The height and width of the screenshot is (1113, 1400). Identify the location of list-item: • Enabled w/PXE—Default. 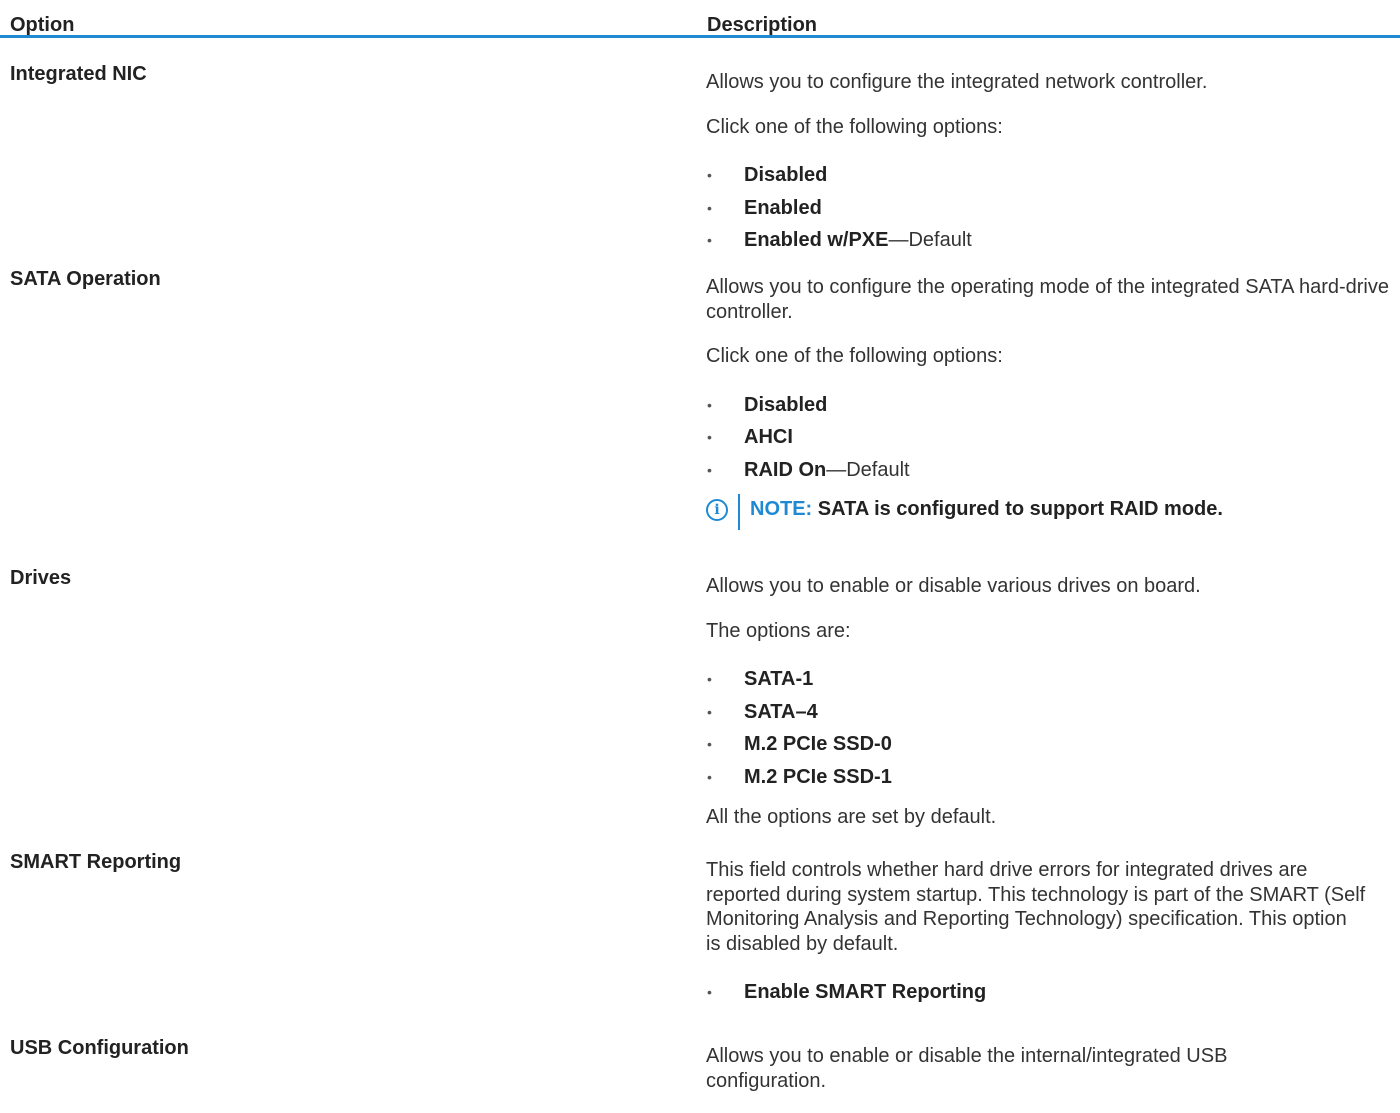
(1051, 240).